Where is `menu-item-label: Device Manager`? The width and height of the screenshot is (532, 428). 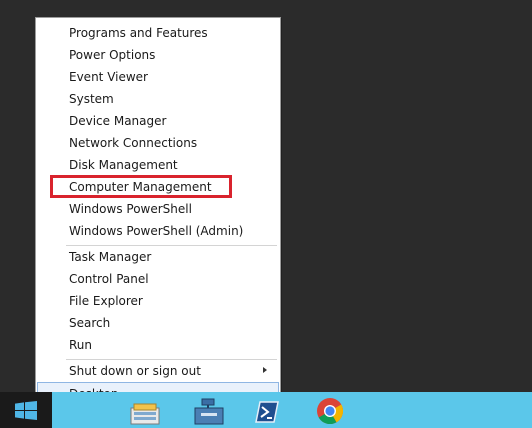
menu-item-label: Device Manager is located at coordinates (118, 121).